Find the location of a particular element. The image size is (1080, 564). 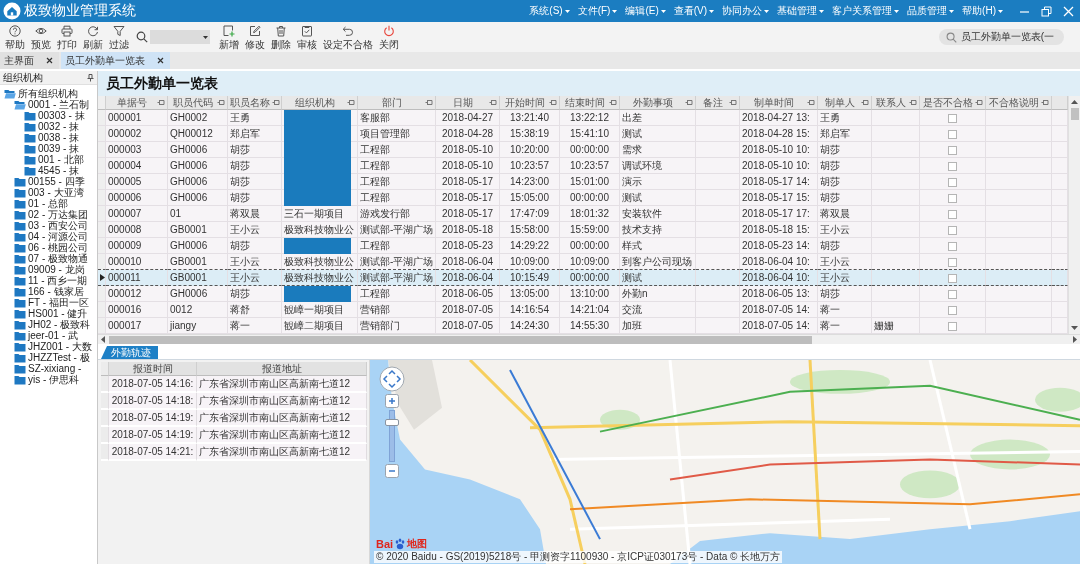

tree-item: 06 - 桃园公司 is located at coordinates (51, 247).